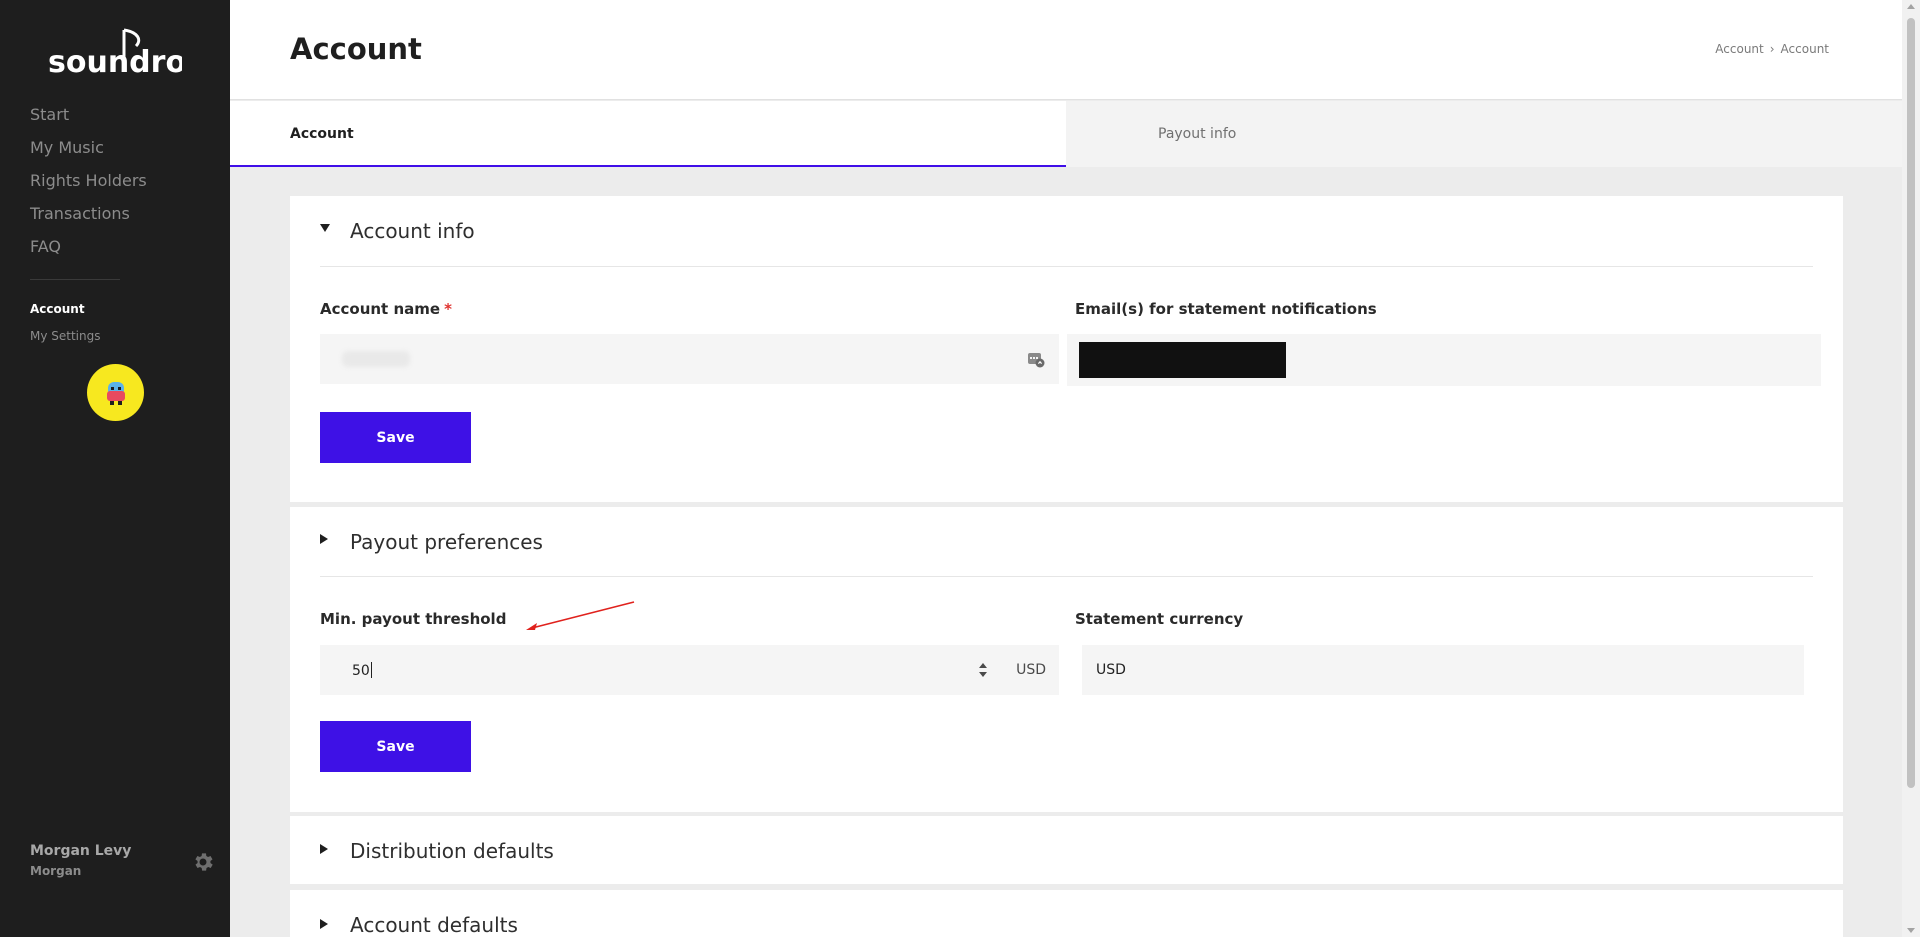 This screenshot has height=937, width=1920. What do you see at coordinates (395, 746) in the screenshot?
I see `payout-preferences-save-button: Save` at bounding box center [395, 746].